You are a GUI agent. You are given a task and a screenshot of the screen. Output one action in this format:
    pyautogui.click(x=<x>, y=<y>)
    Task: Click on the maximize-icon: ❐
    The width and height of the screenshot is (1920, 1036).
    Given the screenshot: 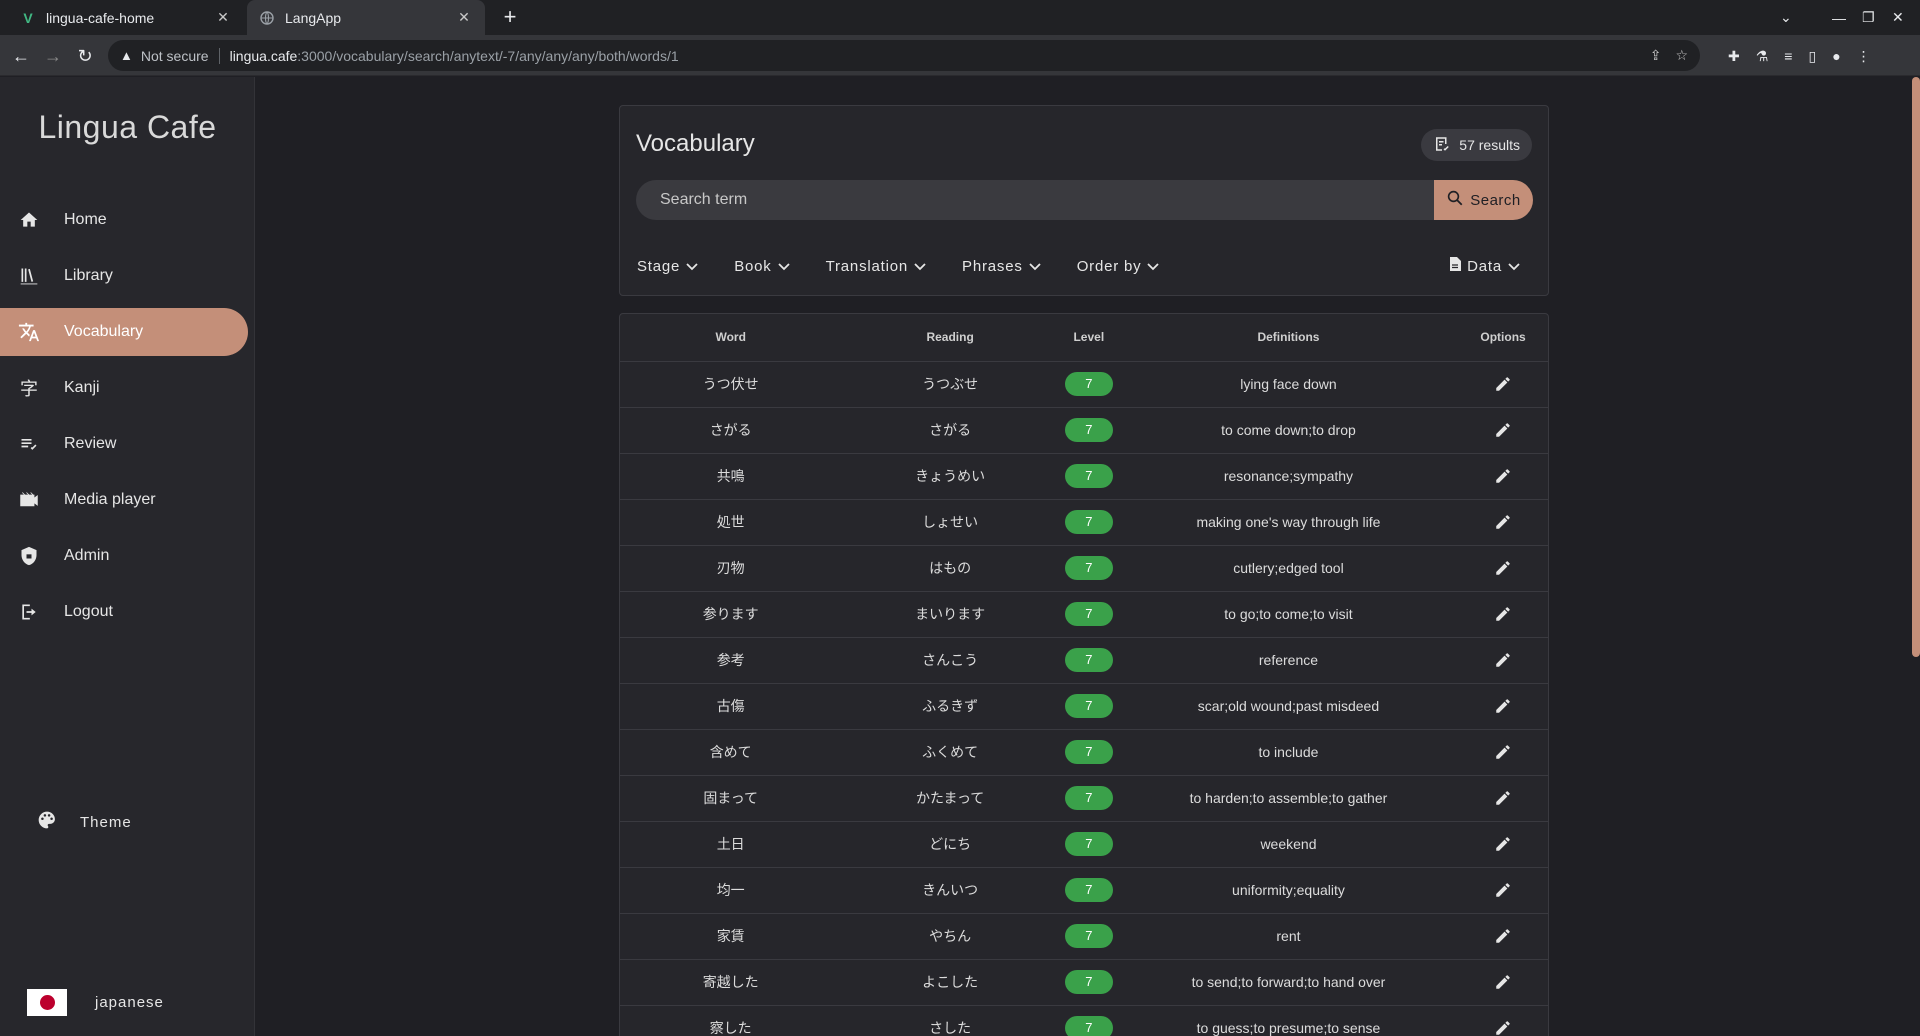 What is the action you would take?
    pyautogui.click(x=1868, y=17)
    